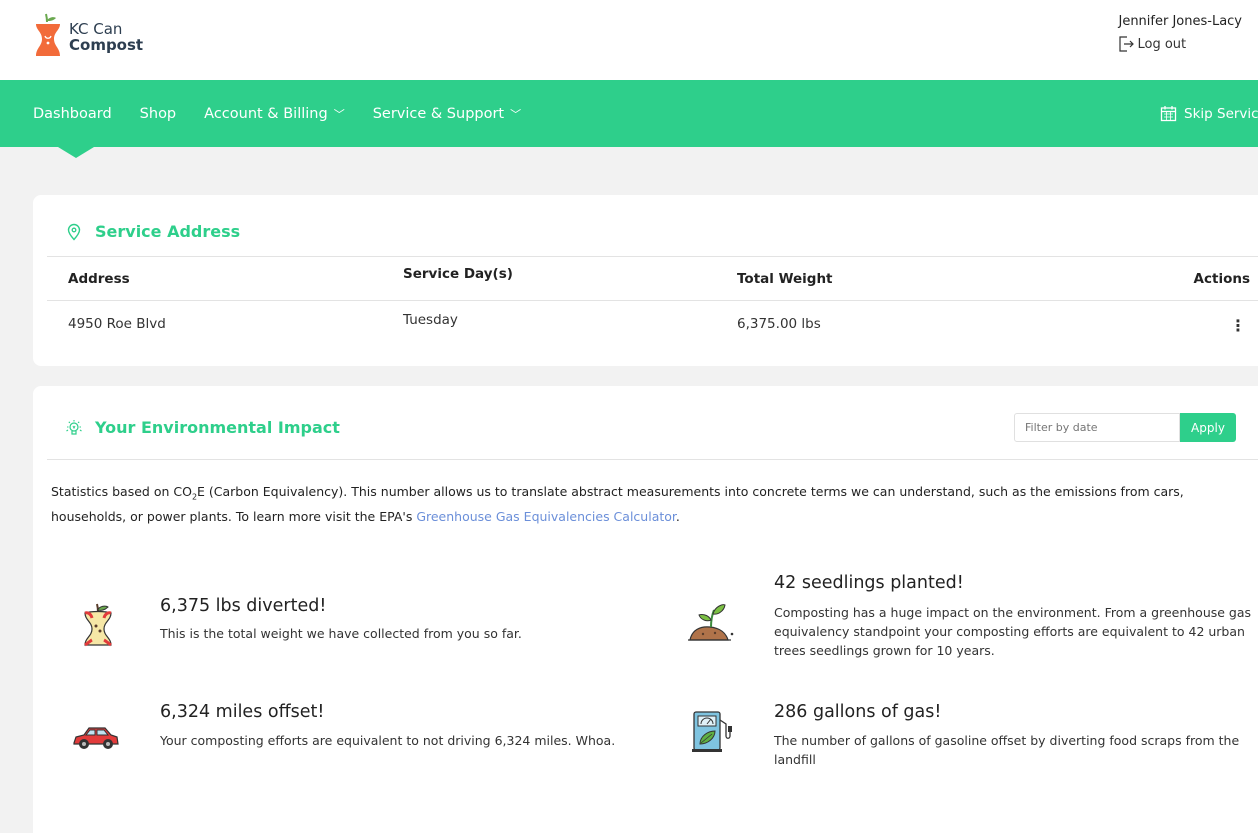 This screenshot has width=1258, height=833. Describe the element at coordinates (121, 491) in the screenshot. I see `desc-part1: Statistics based on CO` at that location.